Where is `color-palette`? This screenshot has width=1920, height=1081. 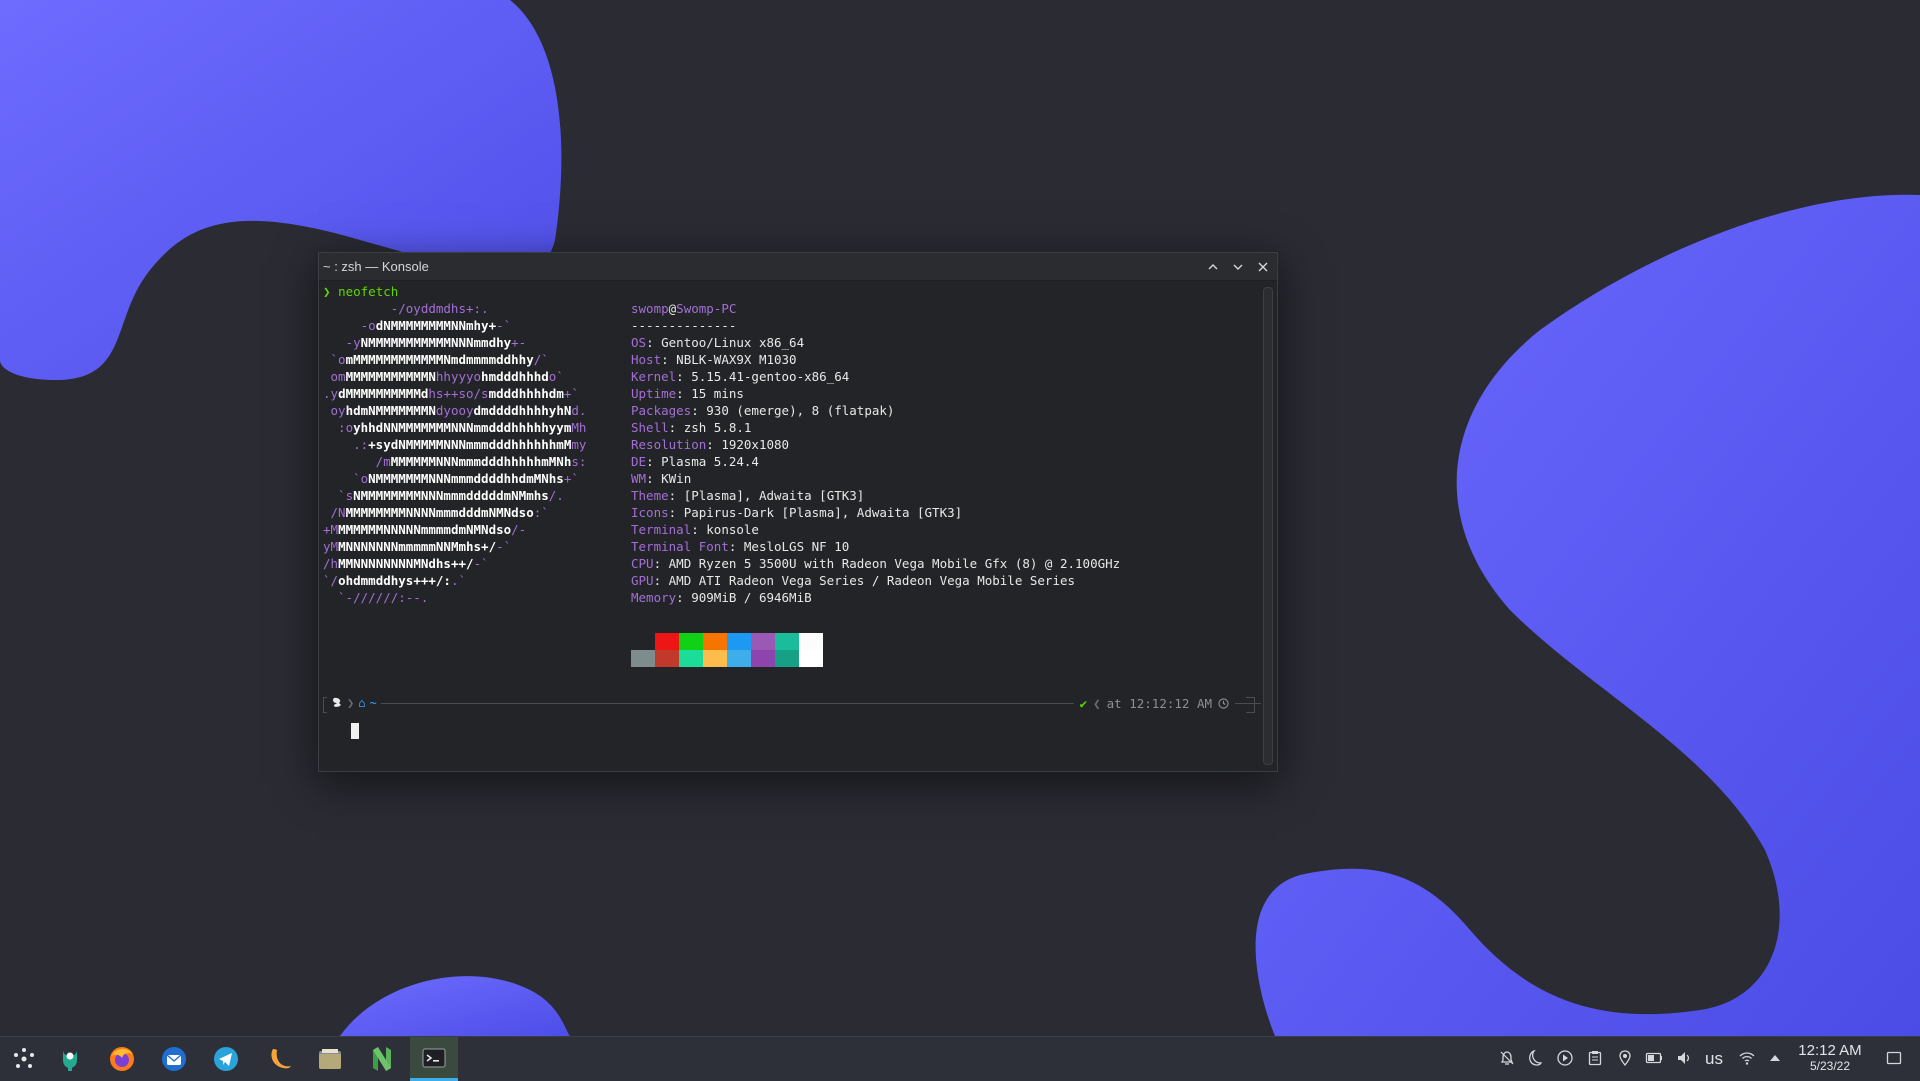 color-palette is located at coordinates (727, 650).